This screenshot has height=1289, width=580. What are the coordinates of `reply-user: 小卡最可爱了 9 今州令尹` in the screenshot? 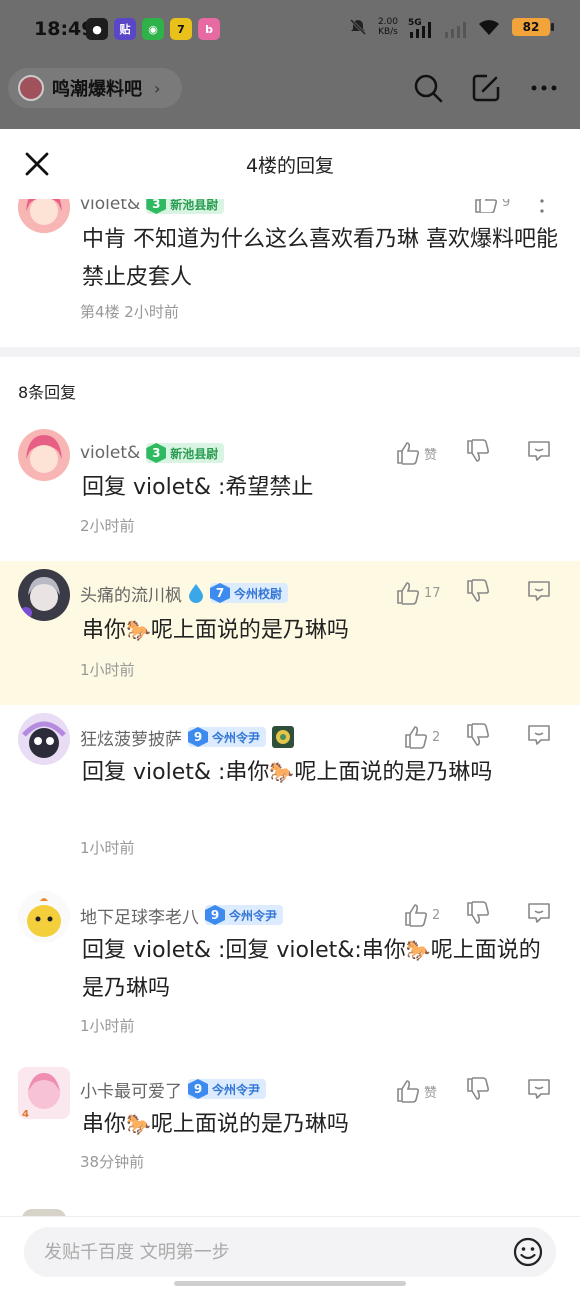 It's located at (173, 1089).